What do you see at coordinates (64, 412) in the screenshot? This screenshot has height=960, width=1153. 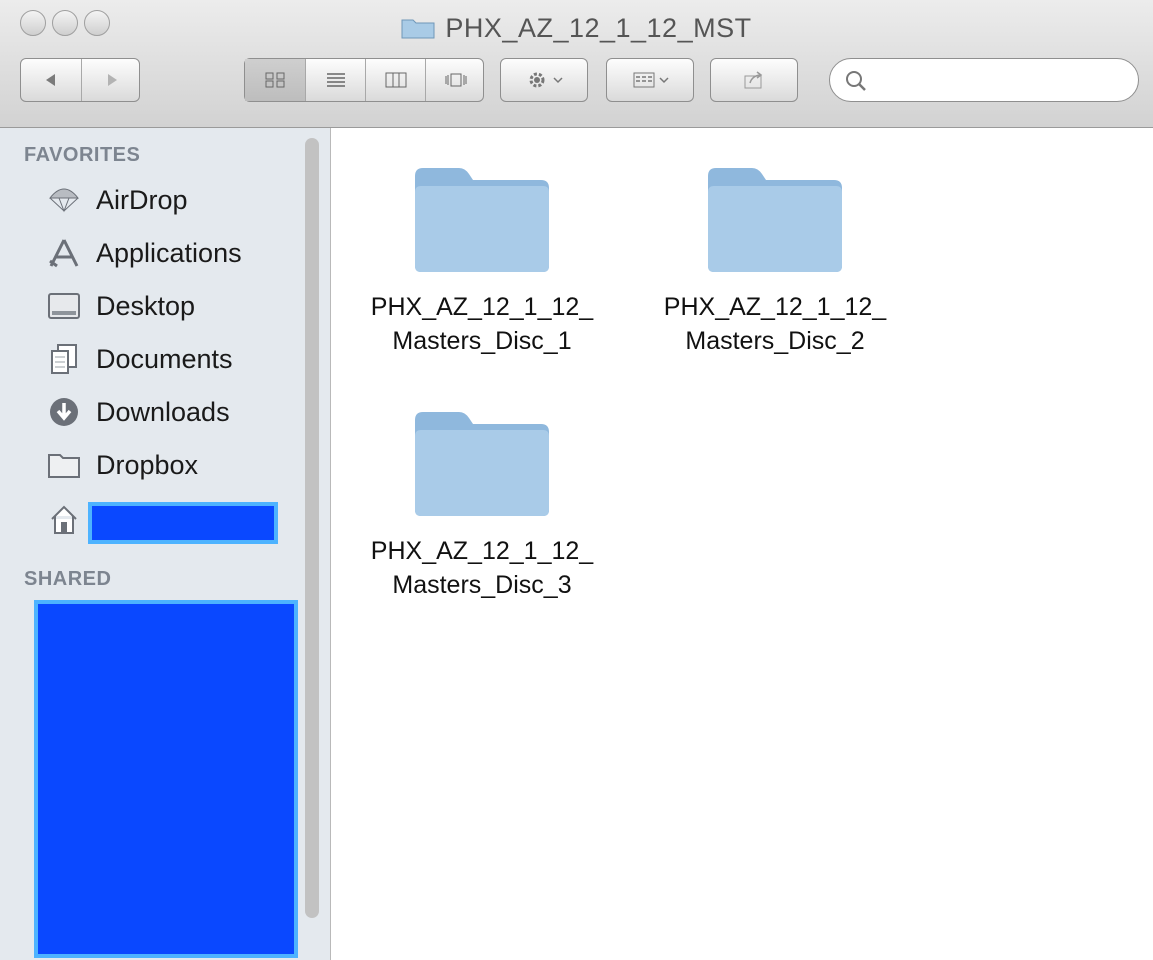 I see `downloads-icon` at bounding box center [64, 412].